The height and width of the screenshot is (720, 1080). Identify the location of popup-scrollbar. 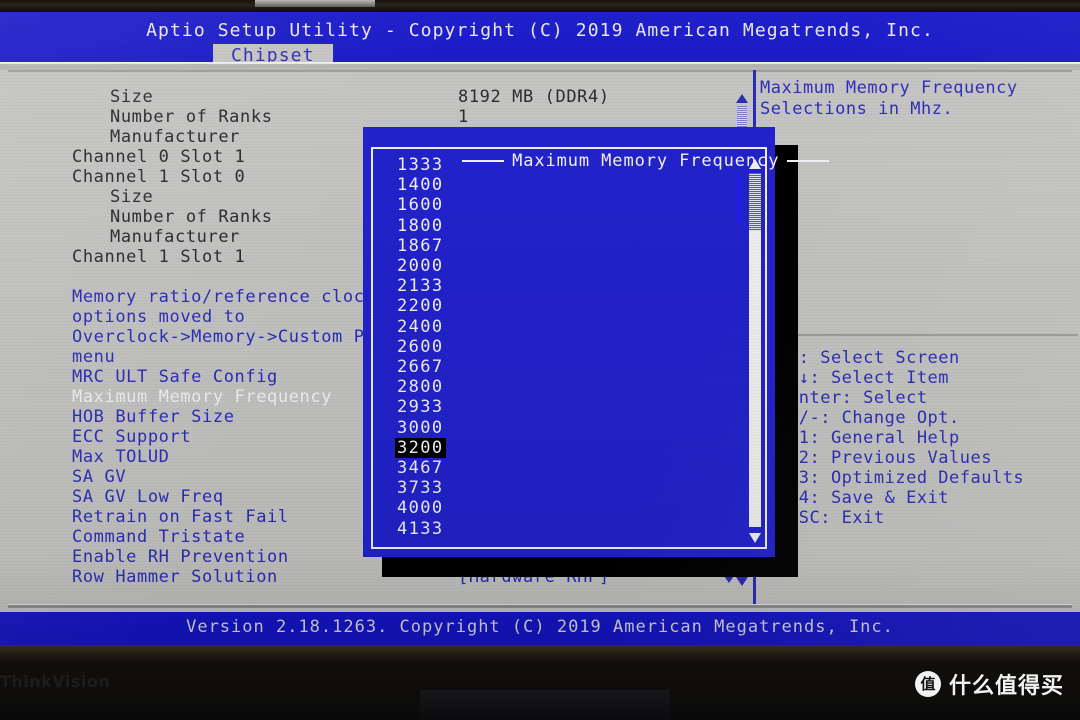
(755, 350).